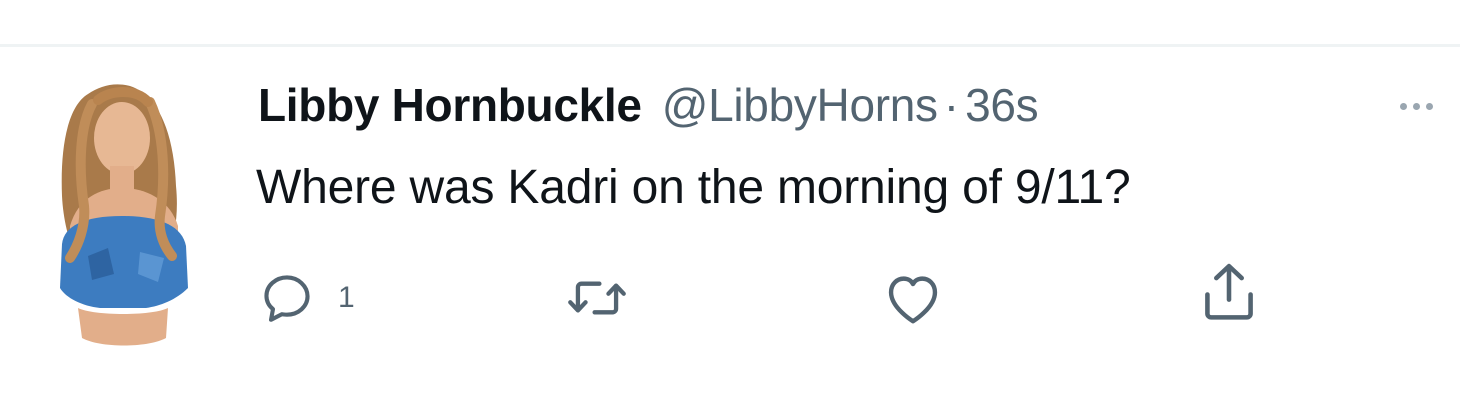 The width and height of the screenshot is (1460, 408). I want to click on heart-icon, so click(913, 300).